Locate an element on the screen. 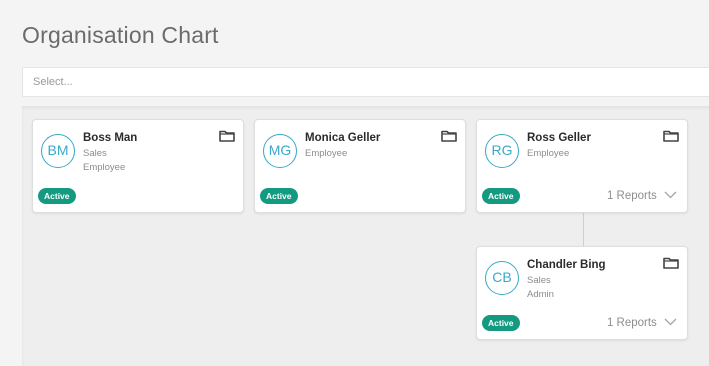 This screenshot has width=709, height=366. employee-card-boss-man: BM Boss Man Sales Employee Active is located at coordinates (138, 166).